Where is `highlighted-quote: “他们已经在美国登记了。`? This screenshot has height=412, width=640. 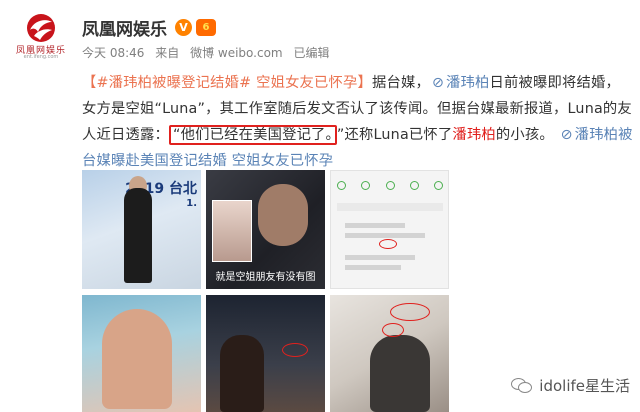 highlighted-quote: “他们已经在美国登记了。 is located at coordinates (252, 135).